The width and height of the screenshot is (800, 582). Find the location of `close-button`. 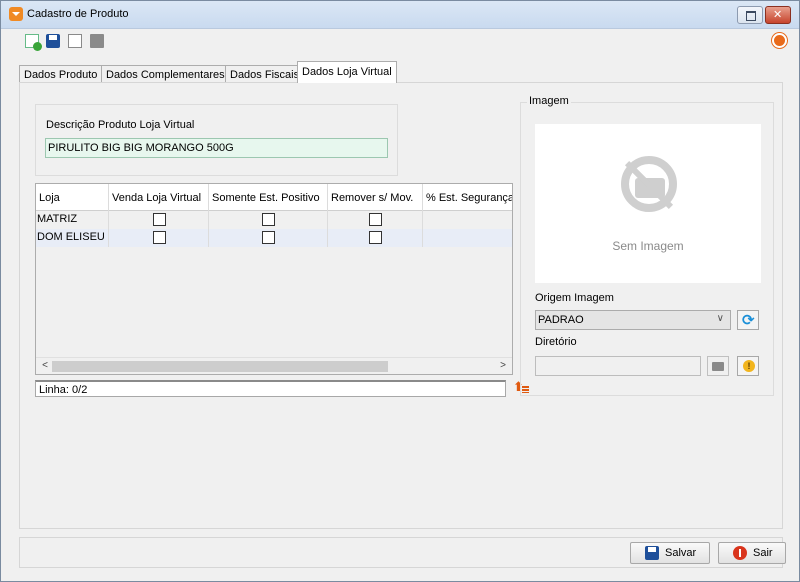

close-button is located at coordinates (778, 15).